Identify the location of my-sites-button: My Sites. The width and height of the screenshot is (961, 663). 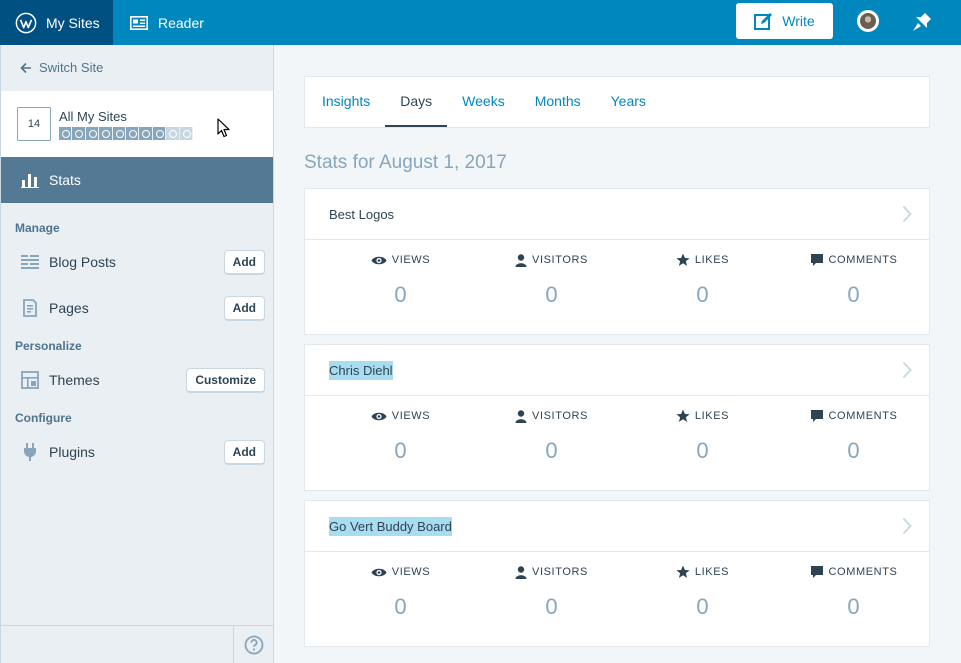
(56, 22).